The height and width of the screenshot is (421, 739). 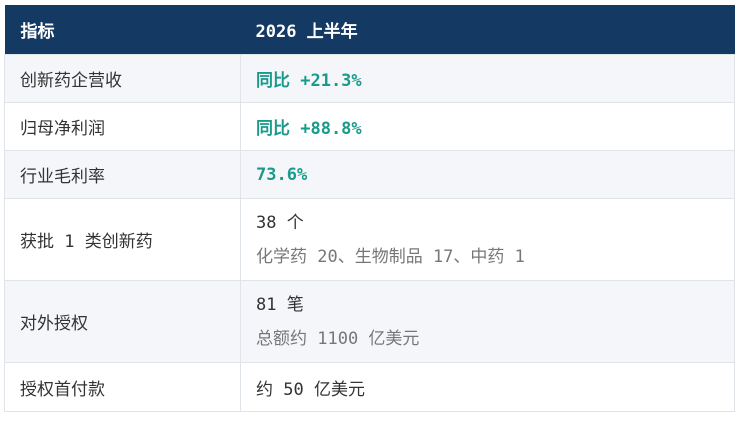 I want to click on highlight-value: 同比 +21.3%, so click(x=309, y=81).